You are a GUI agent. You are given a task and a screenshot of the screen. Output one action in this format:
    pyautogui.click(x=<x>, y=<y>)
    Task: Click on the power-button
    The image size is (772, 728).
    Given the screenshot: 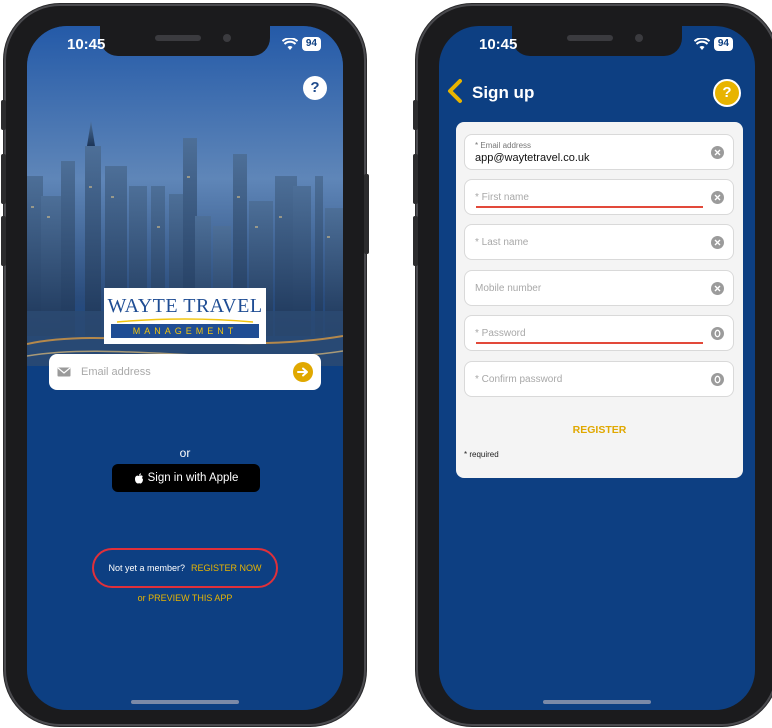 What is the action you would take?
    pyautogui.click(x=366, y=214)
    